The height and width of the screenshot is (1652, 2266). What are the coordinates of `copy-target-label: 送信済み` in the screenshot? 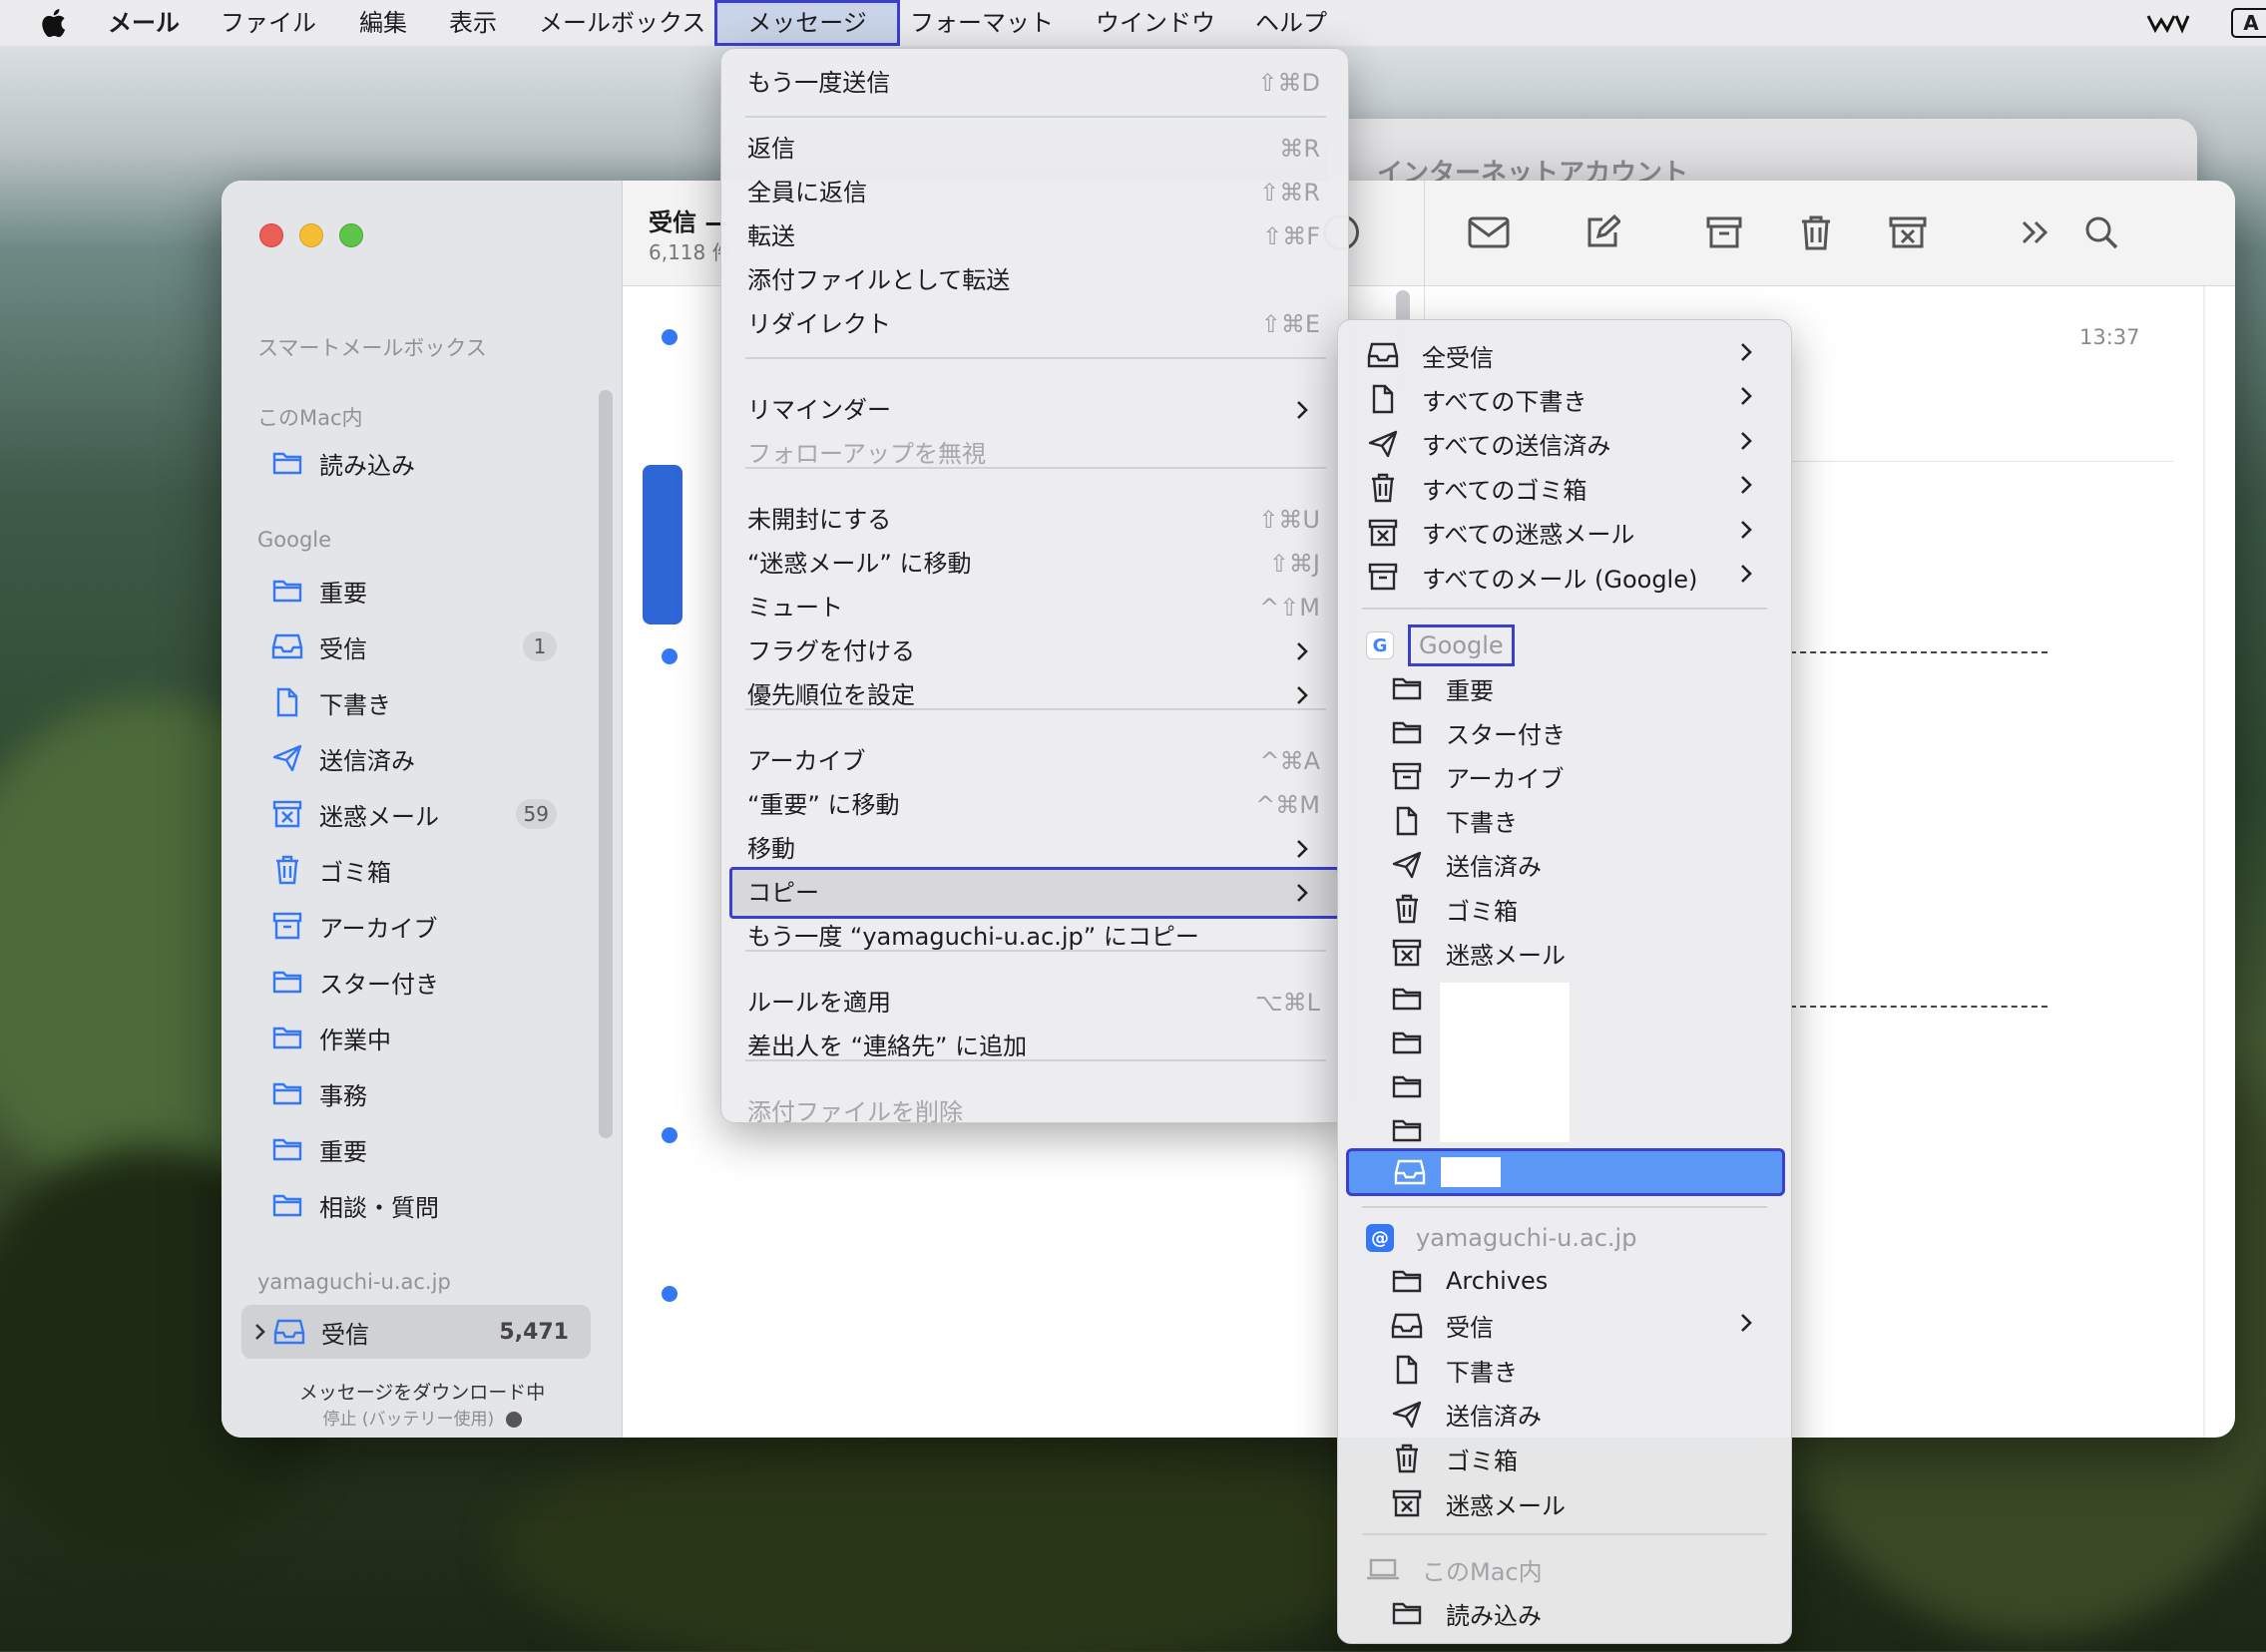 It's located at (1494, 867).